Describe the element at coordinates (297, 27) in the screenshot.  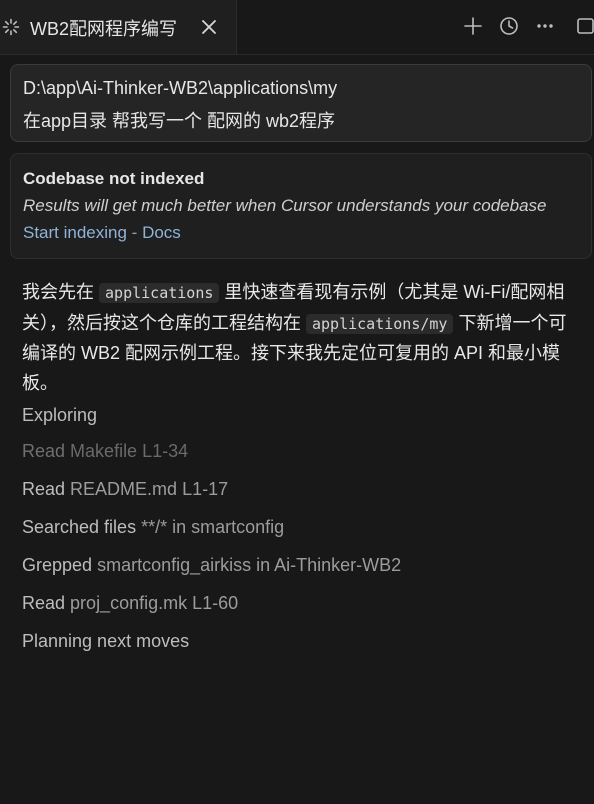
I see `tab-bar: WB2配网程序编写` at that location.